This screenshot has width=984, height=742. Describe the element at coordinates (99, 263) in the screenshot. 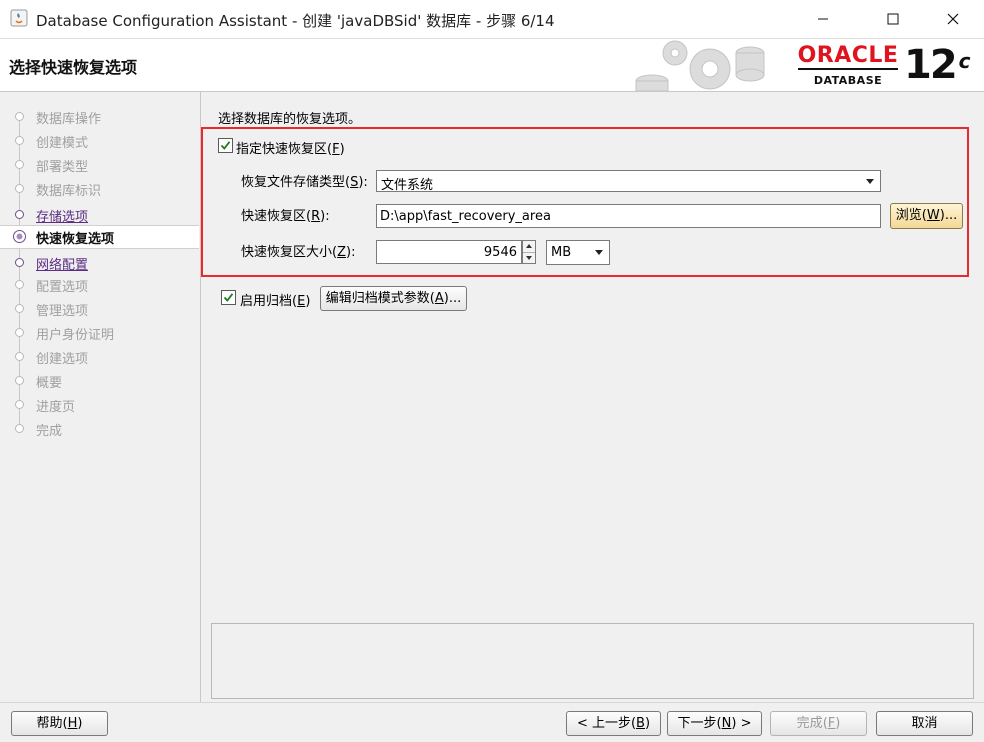

I see `nav-item-network-config: 网络配置` at that location.